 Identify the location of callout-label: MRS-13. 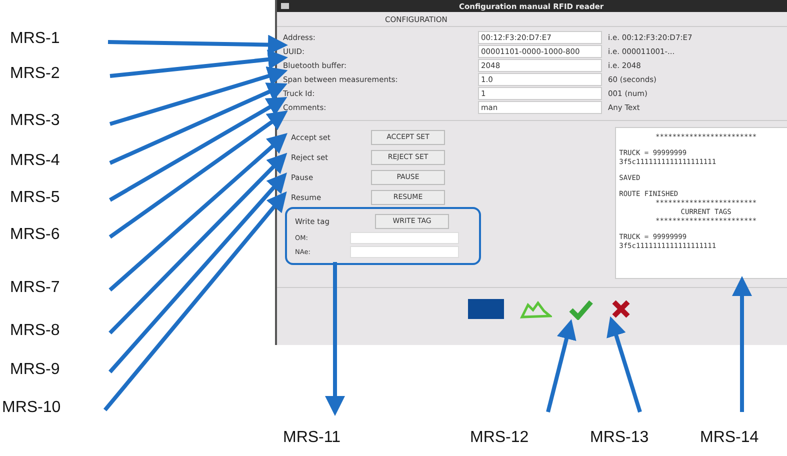
(619, 438).